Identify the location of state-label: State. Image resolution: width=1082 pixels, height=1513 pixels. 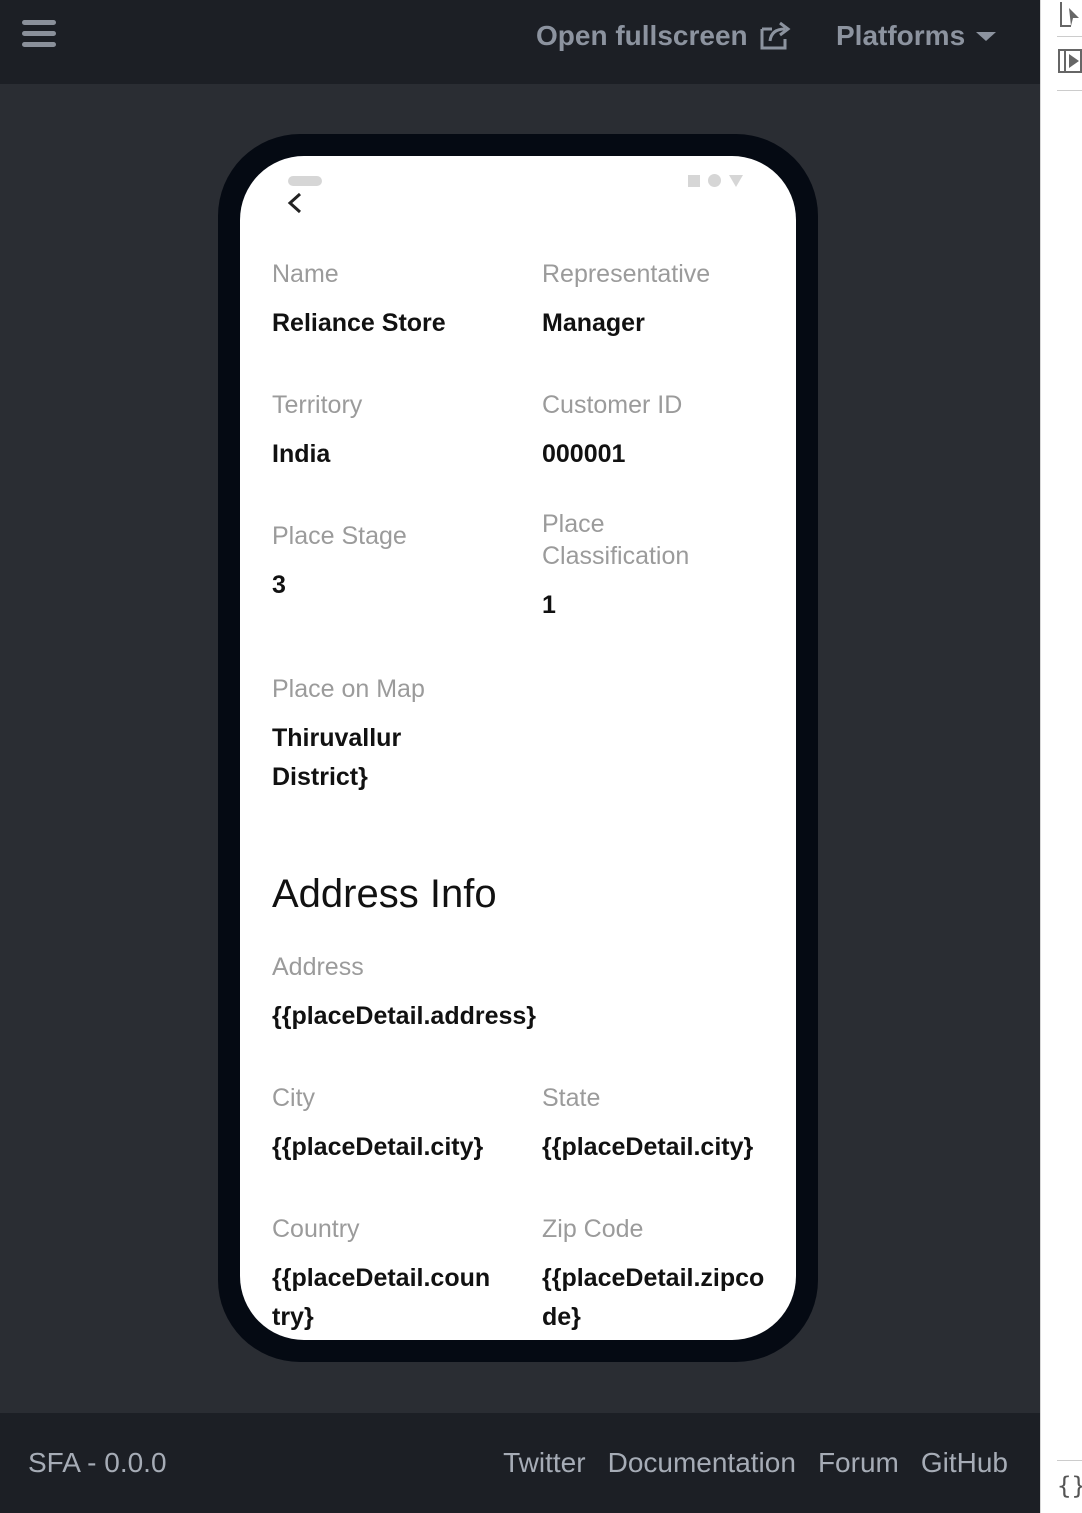
(571, 1098).